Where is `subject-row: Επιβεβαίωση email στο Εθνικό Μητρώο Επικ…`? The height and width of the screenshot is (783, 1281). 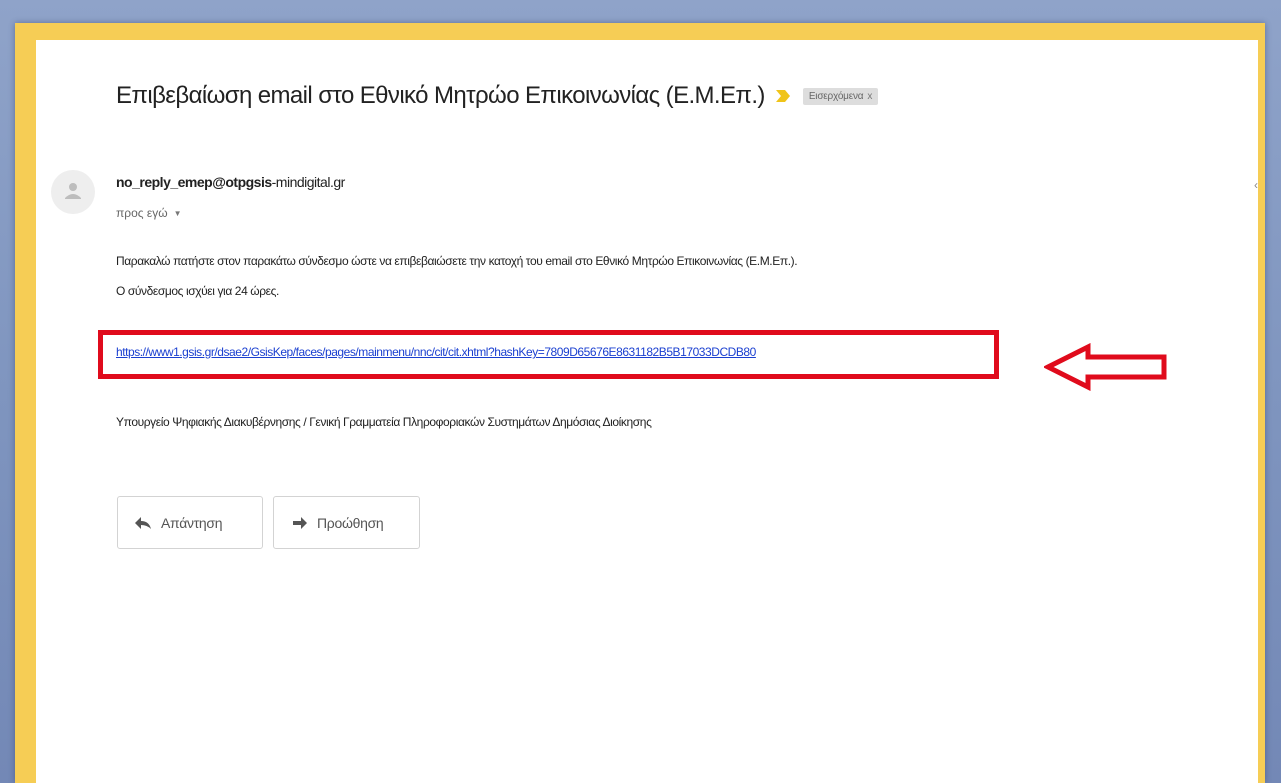
subject-row: Επιβεβαίωση email στο Εθνικό Μητρώο Επικ… is located at coordinates (497, 96).